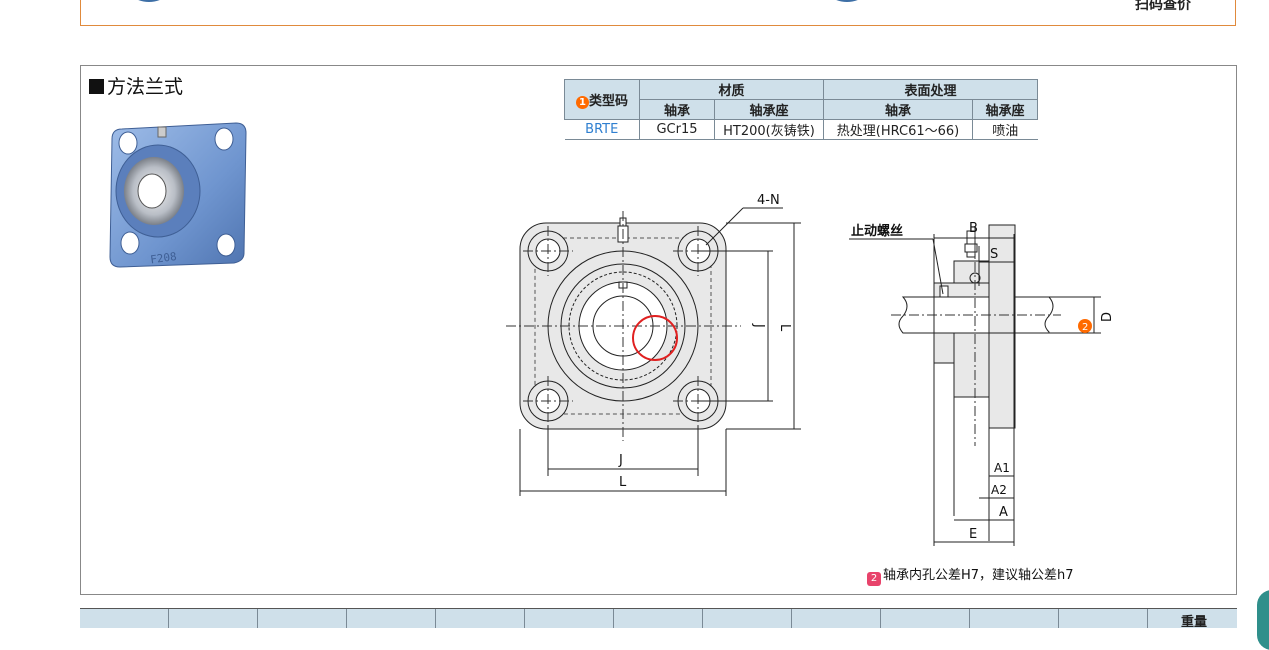 The image size is (1269, 650). I want to click on label-B: B, so click(973, 228).